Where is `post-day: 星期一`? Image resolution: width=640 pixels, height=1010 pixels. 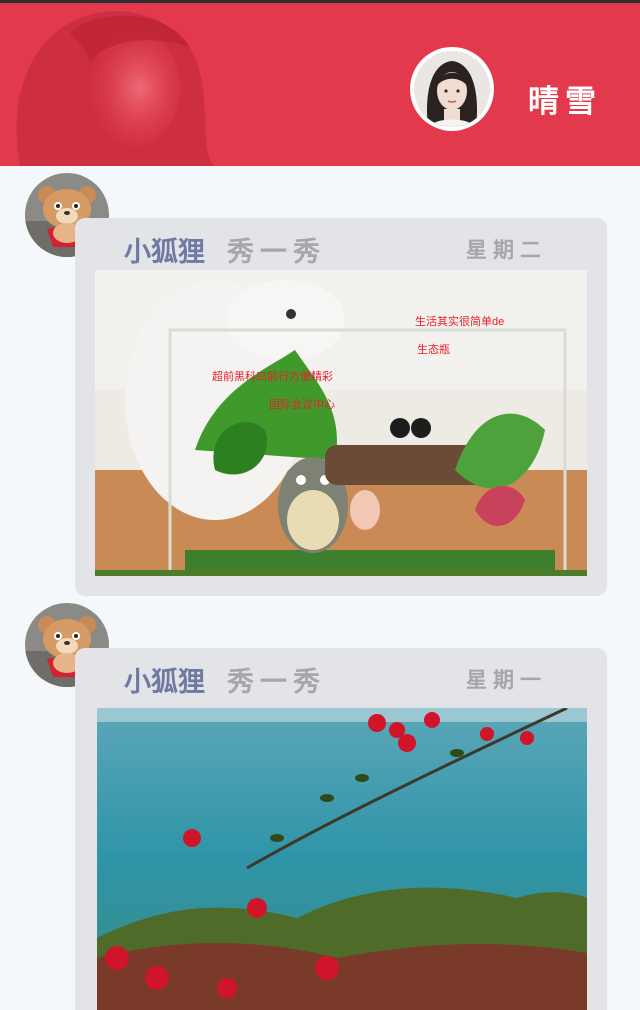 post-day: 星期一 is located at coordinates (506, 680).